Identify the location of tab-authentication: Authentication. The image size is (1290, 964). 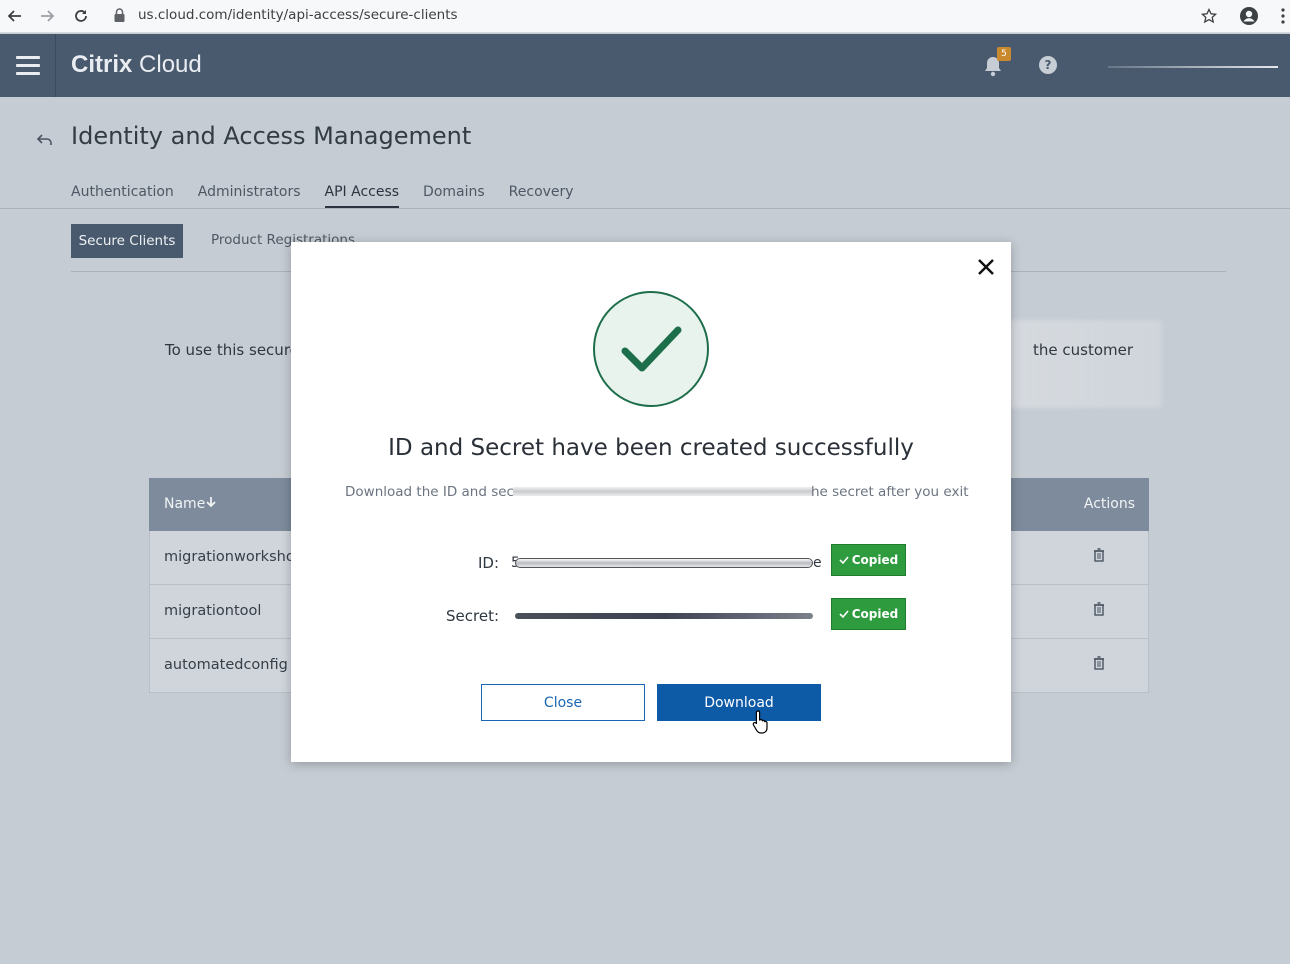
(122, 196).